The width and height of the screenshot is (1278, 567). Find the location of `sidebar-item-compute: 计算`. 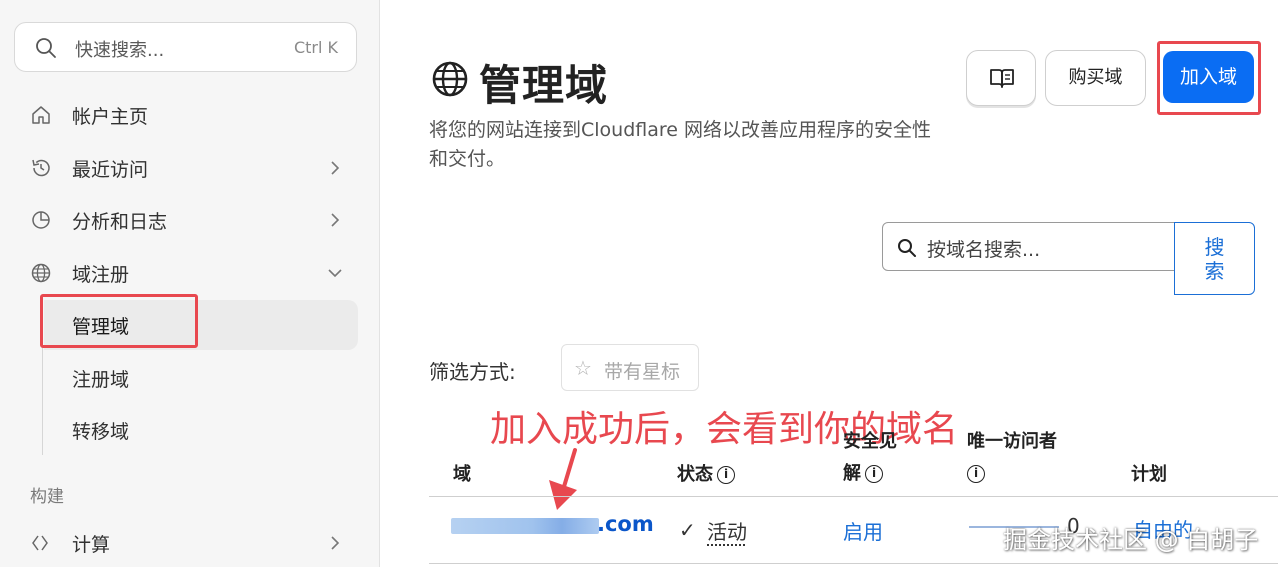

sidebar-item-compute: 计算 is located at coordinates (190, 543).